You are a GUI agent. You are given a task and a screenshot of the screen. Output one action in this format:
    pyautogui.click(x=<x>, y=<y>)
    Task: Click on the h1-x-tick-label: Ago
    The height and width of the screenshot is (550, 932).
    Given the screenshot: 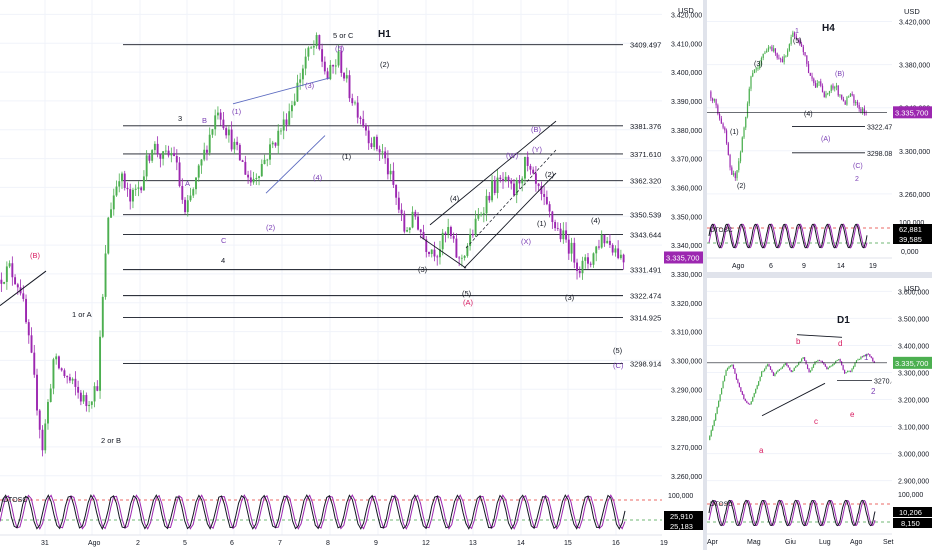 What is the action you would take?
    pyautogui.click(x=94, y=543)
    